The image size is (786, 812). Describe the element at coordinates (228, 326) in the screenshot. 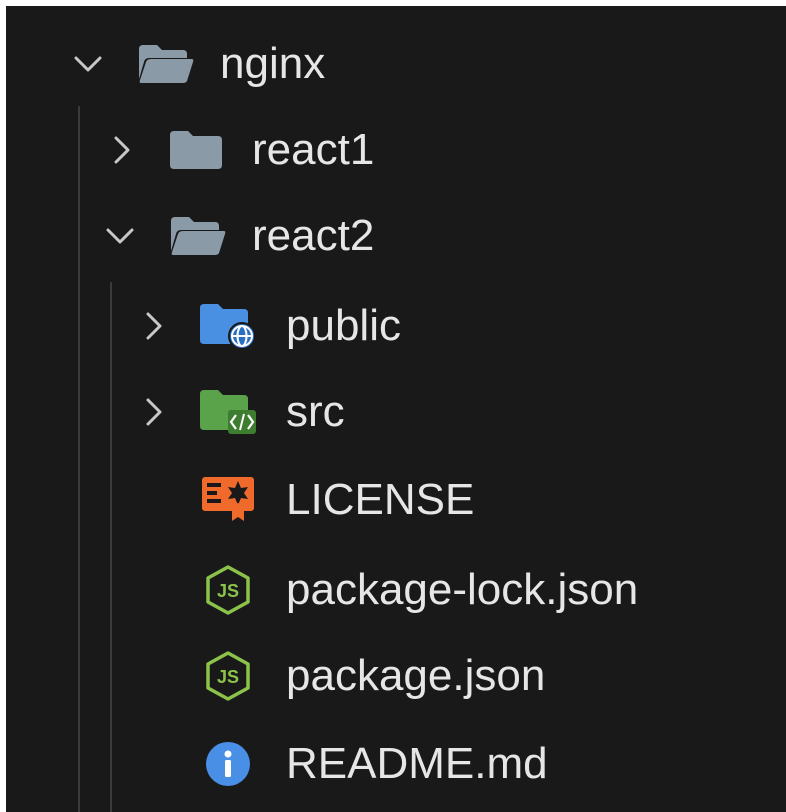

I see `folder-public-icon` at that location.